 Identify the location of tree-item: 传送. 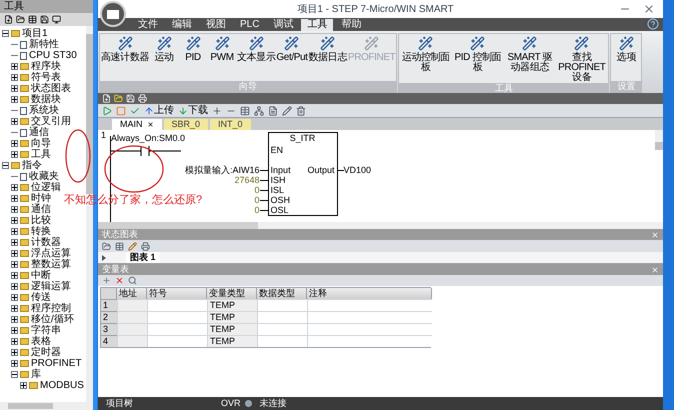
(41, 297).